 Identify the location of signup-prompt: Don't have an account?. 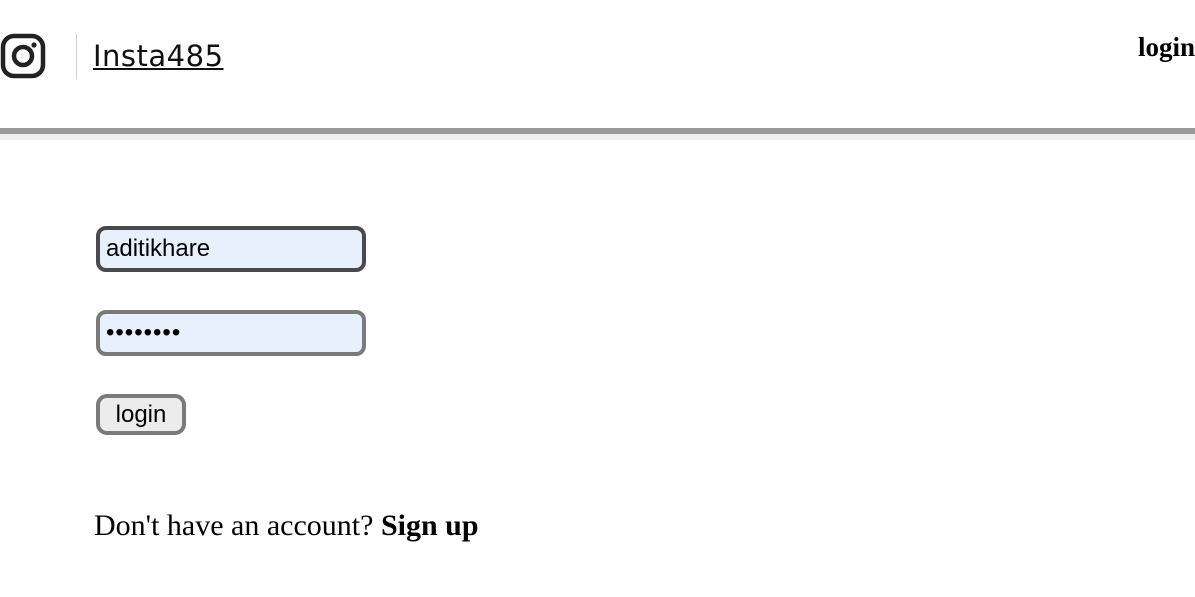
(234, 525).